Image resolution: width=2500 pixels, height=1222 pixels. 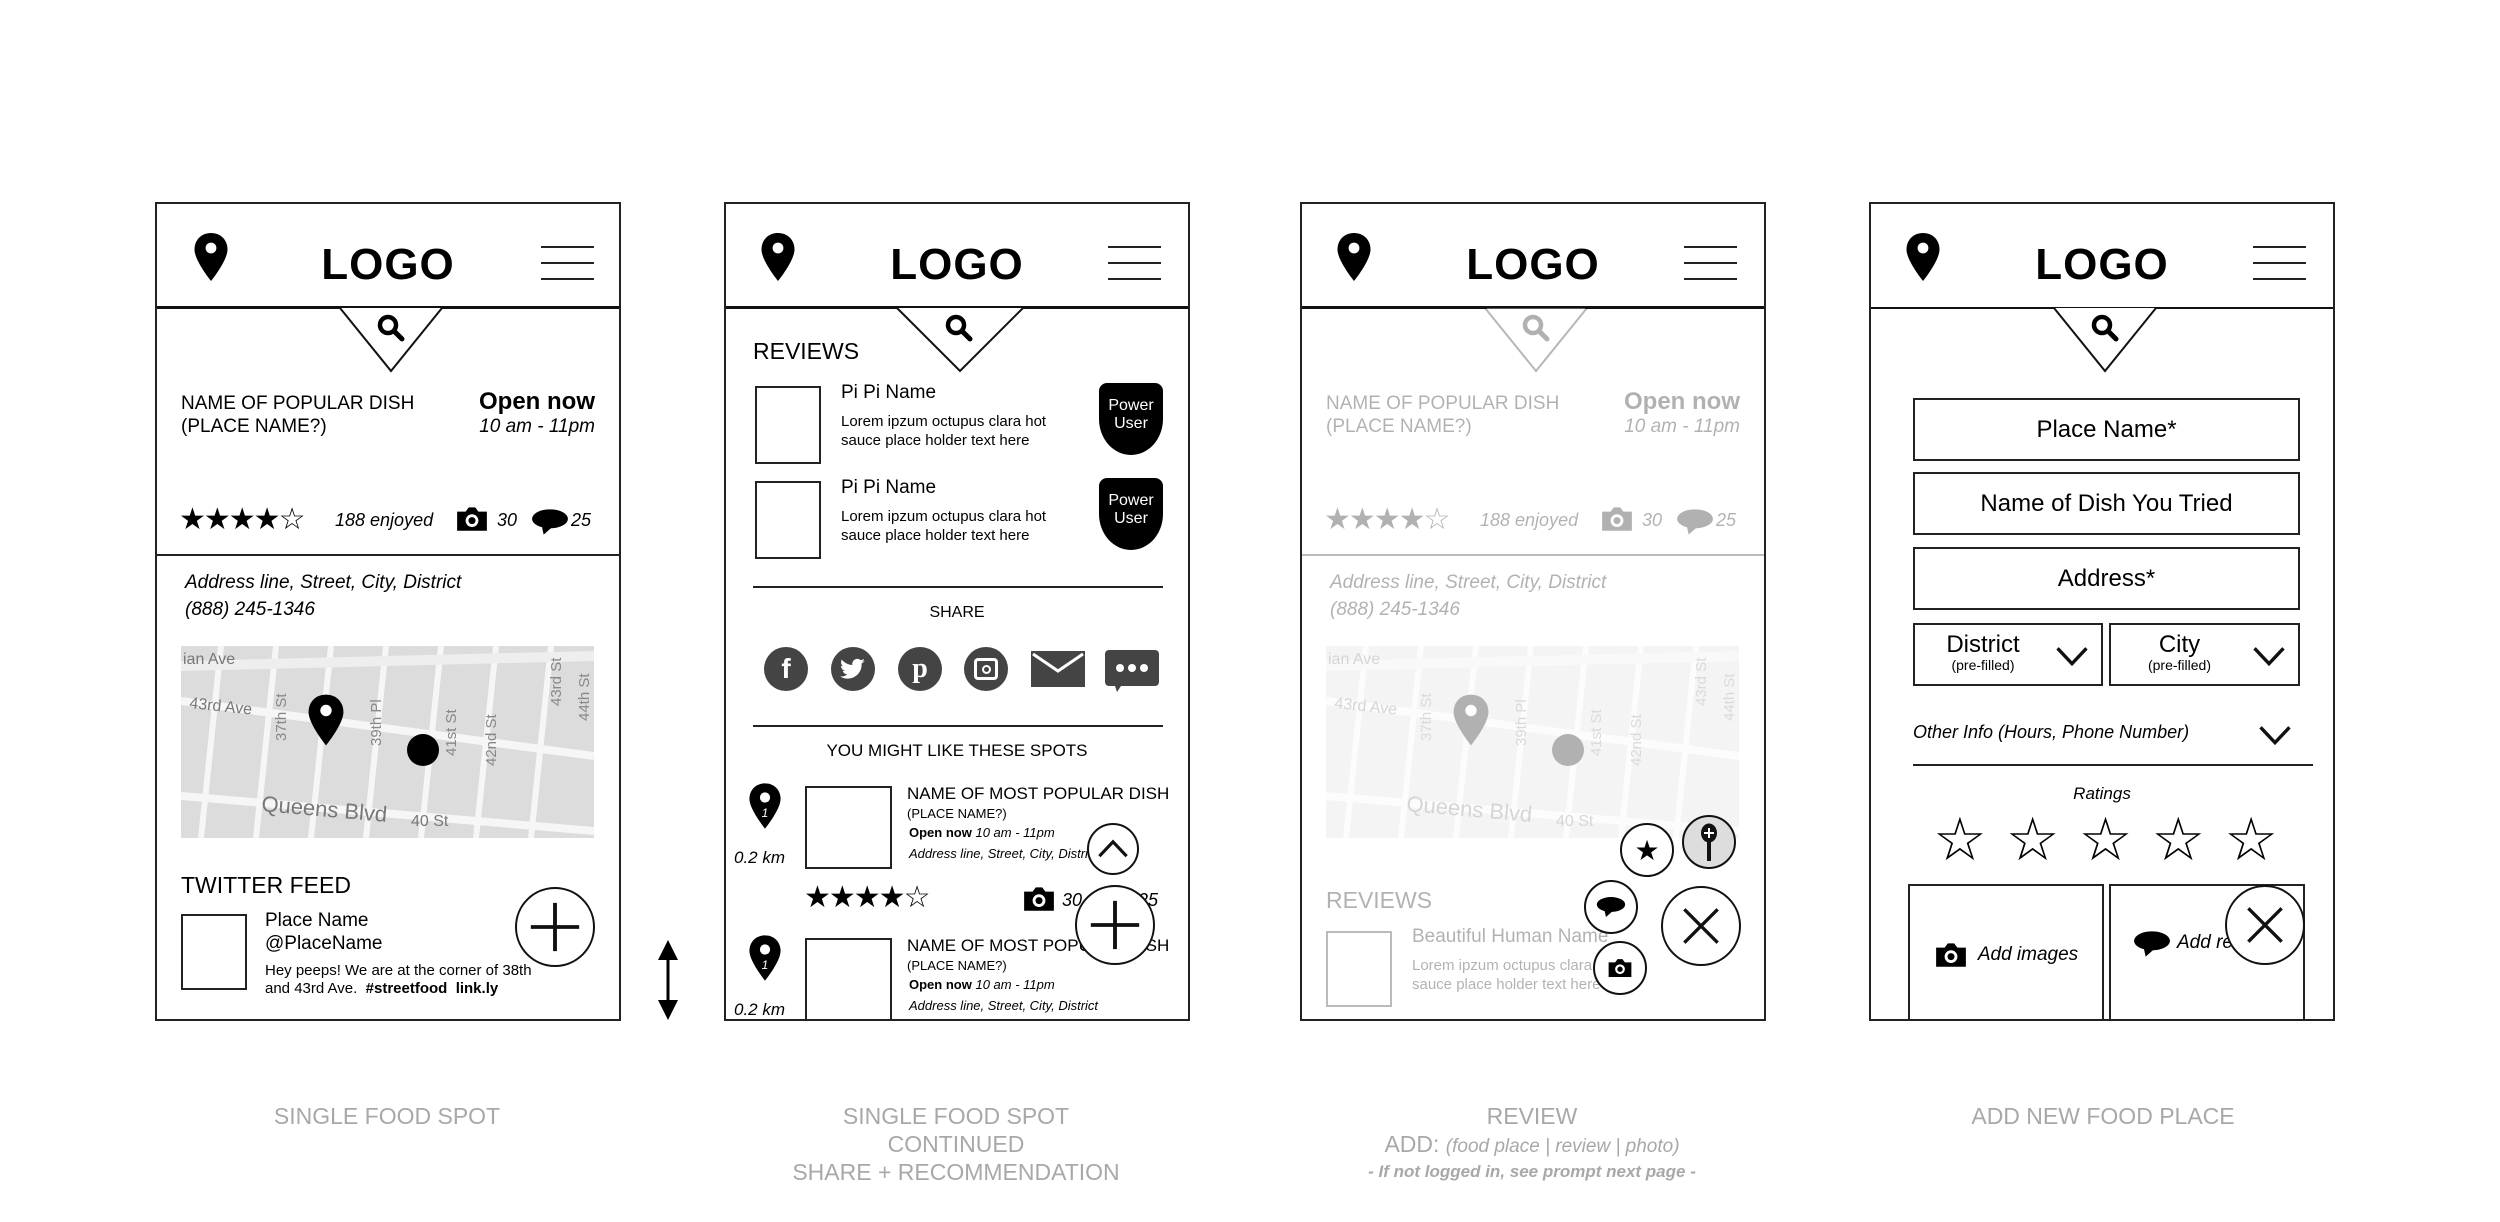 I want to click on spot-rating-stars: ★★★★☆, so click(x=867, y=897).